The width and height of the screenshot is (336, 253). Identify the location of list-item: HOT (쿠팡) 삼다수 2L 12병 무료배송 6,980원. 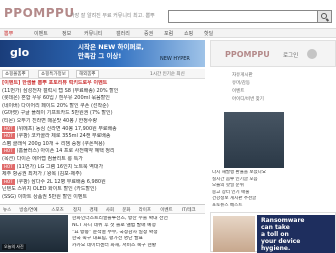
(102, 182).